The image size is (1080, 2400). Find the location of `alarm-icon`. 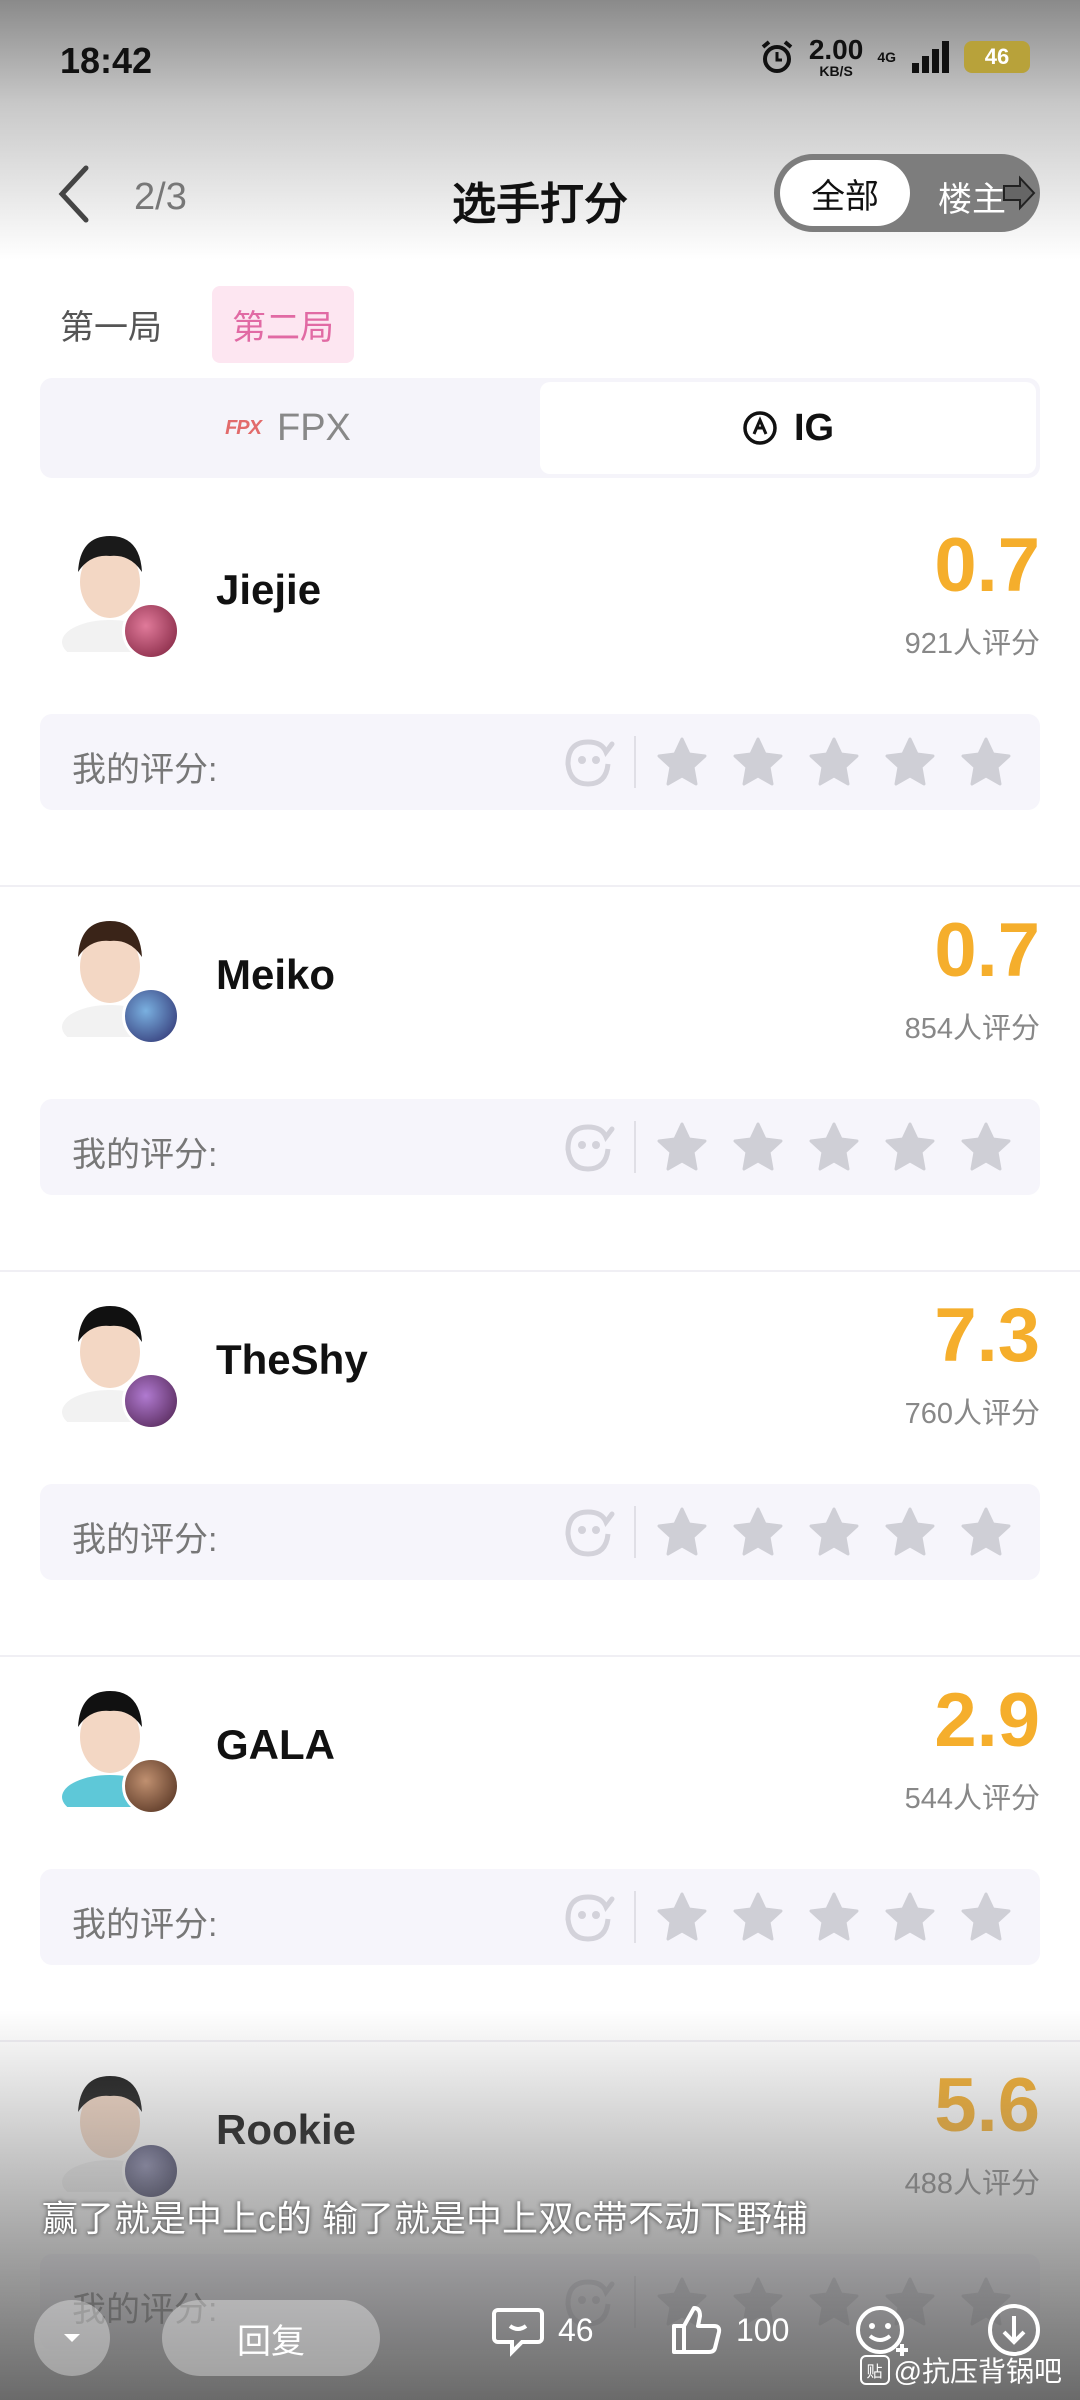

alarm-icon is located at coordinates (777, 56).